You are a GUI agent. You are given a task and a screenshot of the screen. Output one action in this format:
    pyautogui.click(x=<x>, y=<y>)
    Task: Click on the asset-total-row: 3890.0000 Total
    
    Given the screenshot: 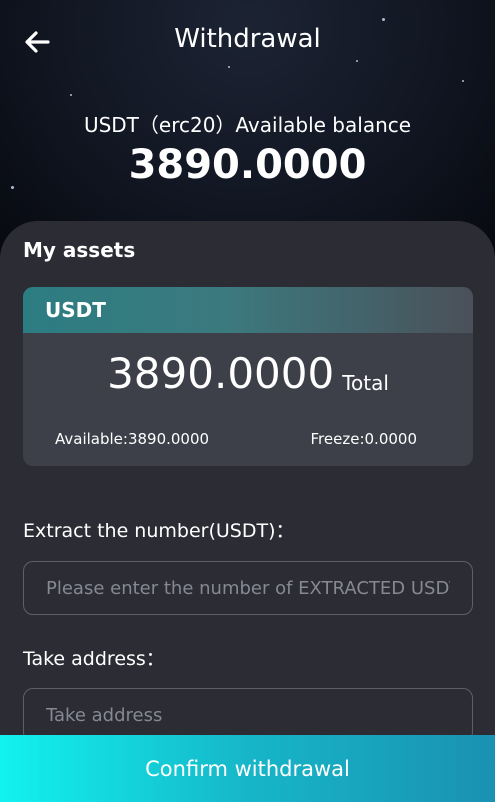 What is the action you would take?
    pyautogui.click(x=248, y=373)
    